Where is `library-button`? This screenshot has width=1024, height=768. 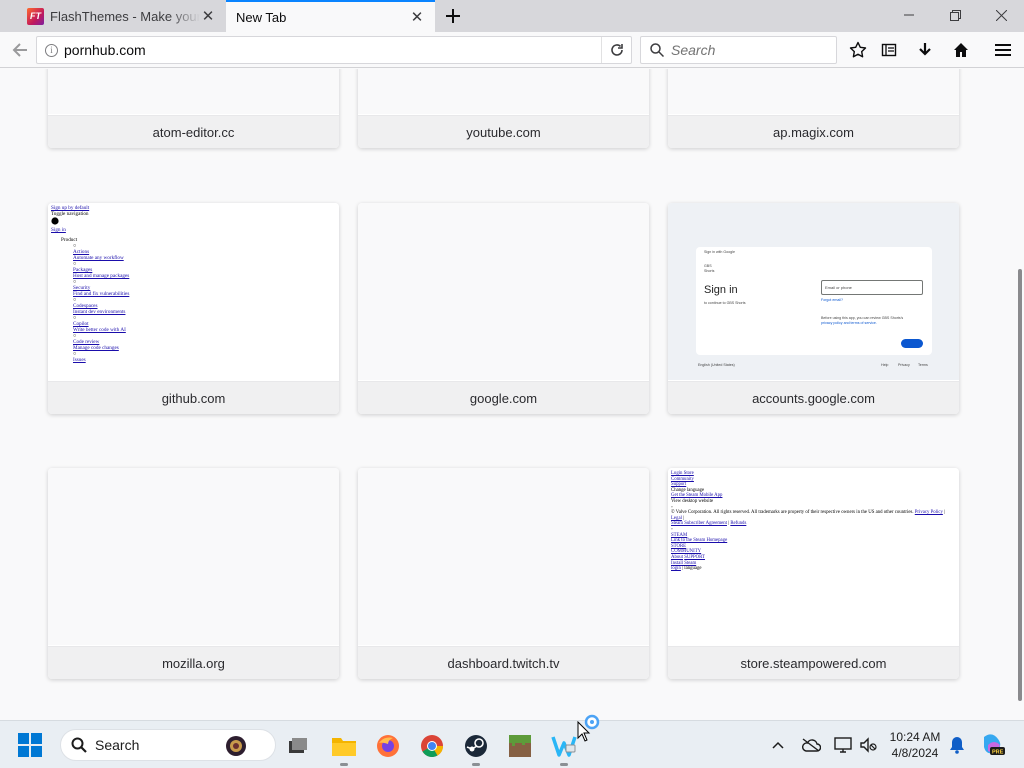
library-button is located at coordinates (889, 50).